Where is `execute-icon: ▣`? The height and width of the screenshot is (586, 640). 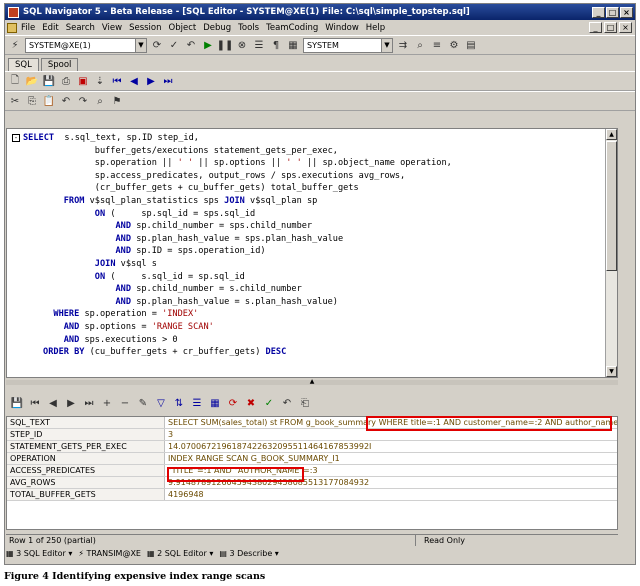
execute-icon: ▣ is located at coordinates (83, 81).